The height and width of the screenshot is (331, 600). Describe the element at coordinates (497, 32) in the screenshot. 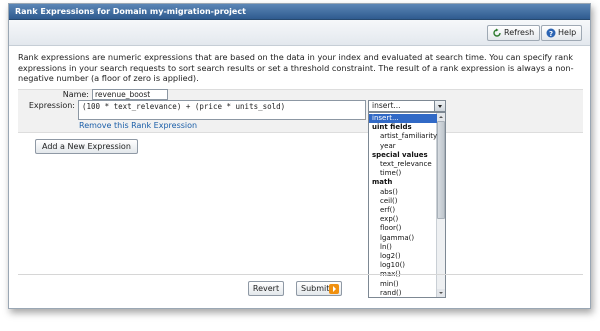

I see `refresh-icon` at that location.